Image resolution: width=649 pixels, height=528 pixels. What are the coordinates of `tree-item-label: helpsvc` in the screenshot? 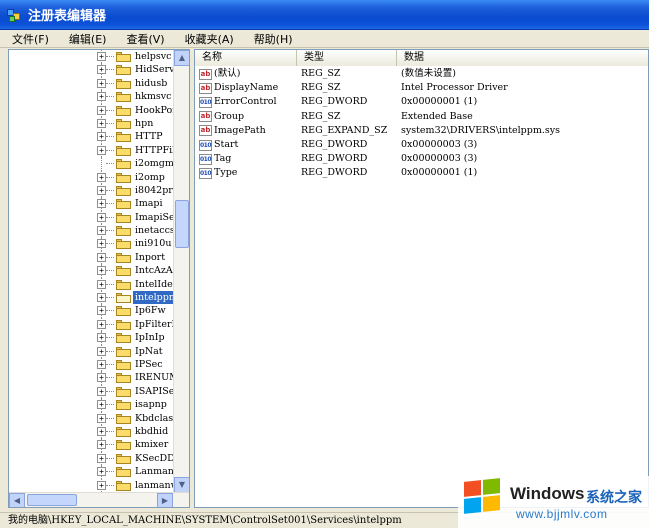 It's located at (153, 56).